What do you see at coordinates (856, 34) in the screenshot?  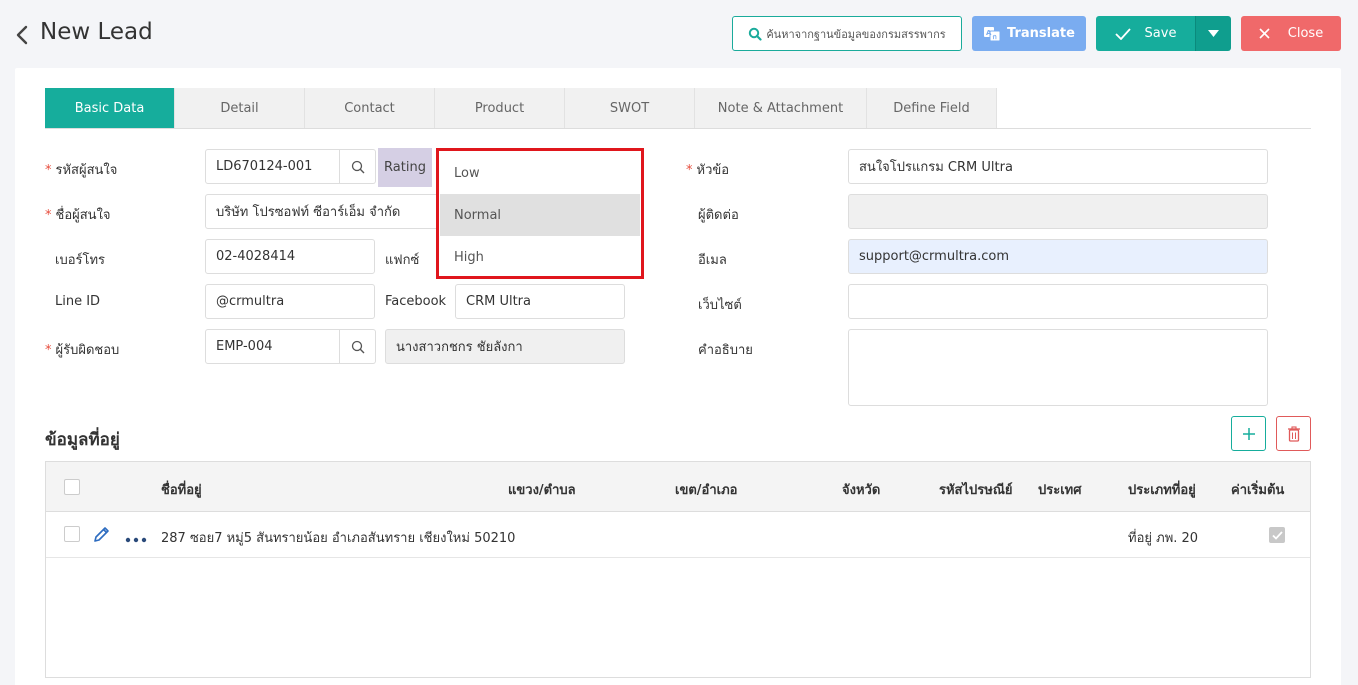 I see `search-revenue-db-label: ค้นหาจากฐานข้อมูลของกรมสรรพากร` at bounding box center [856, 34].